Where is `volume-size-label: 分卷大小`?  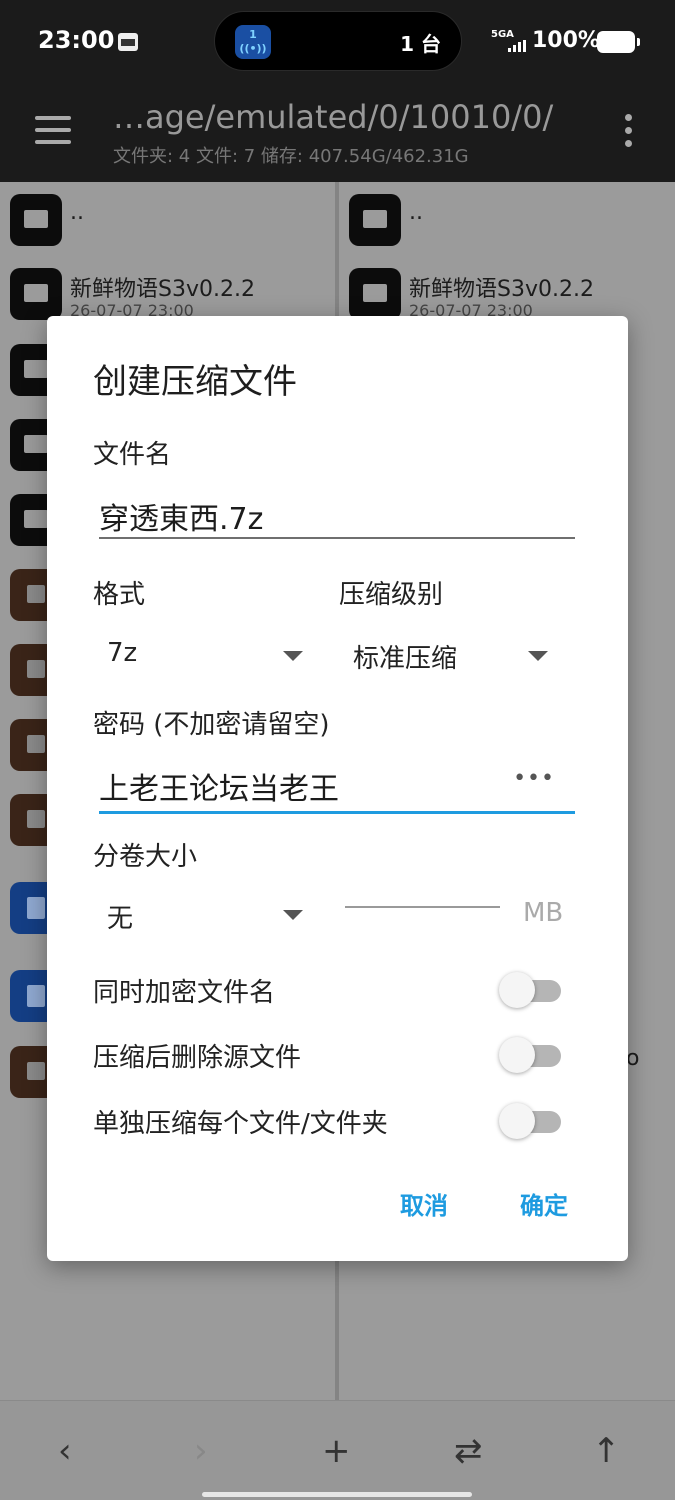 volume-size-label: 分卷大小 is located at coordinates (145, 857).